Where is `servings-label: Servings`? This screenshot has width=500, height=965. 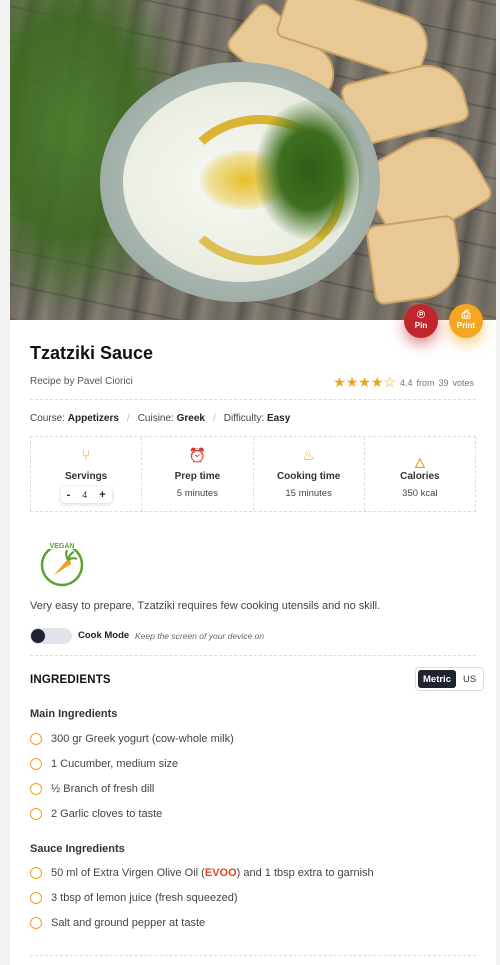 servings-label: Servings is located at coordinates (86, 476).